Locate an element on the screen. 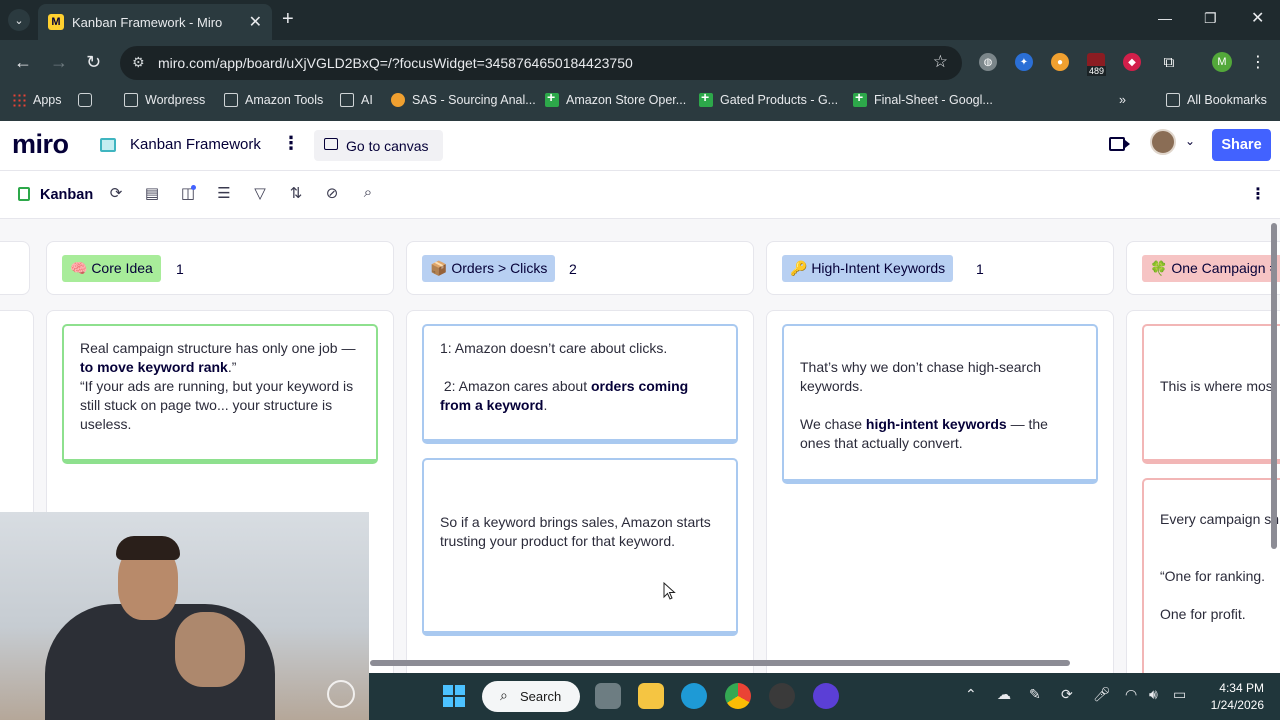  microphone-icon: 🎤︎ is located at coordinates (1102, 694).